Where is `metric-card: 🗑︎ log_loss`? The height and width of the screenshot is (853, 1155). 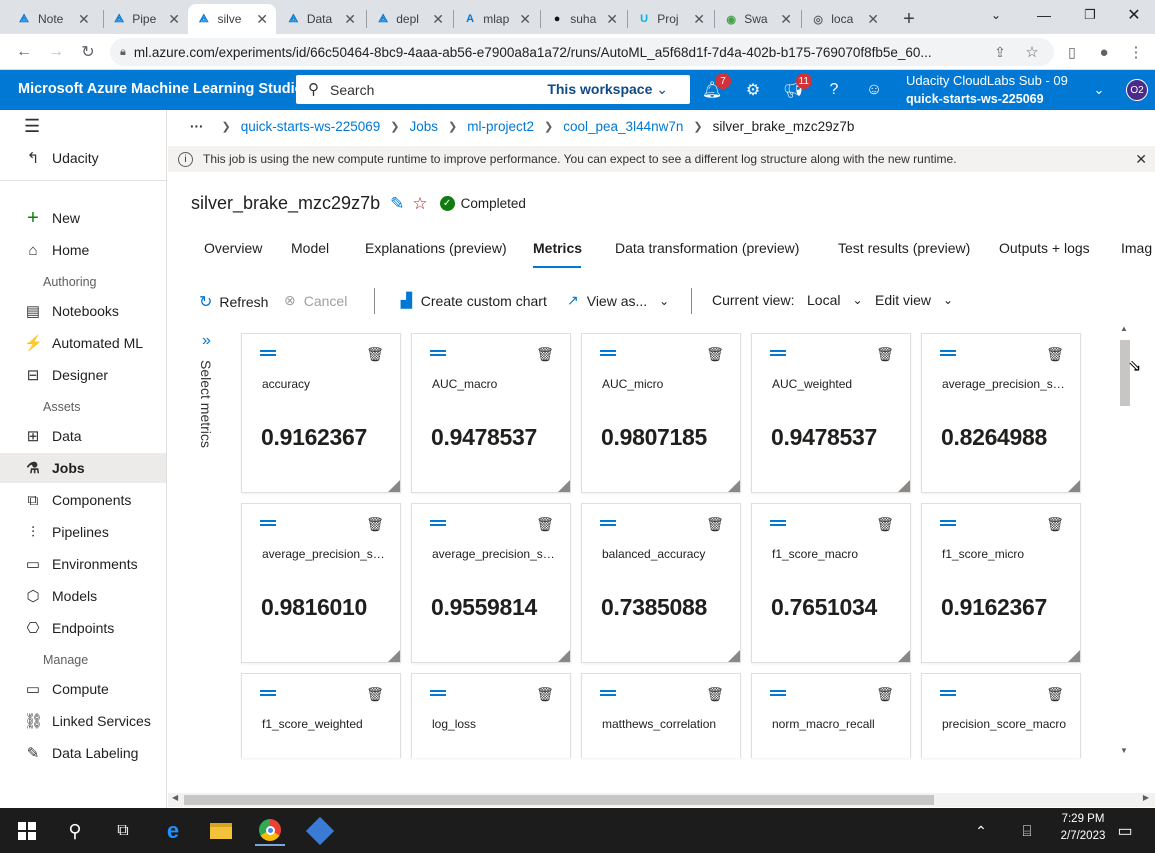 metric-card: 🗑︎ log_loss is located at coordinates (491, 715).